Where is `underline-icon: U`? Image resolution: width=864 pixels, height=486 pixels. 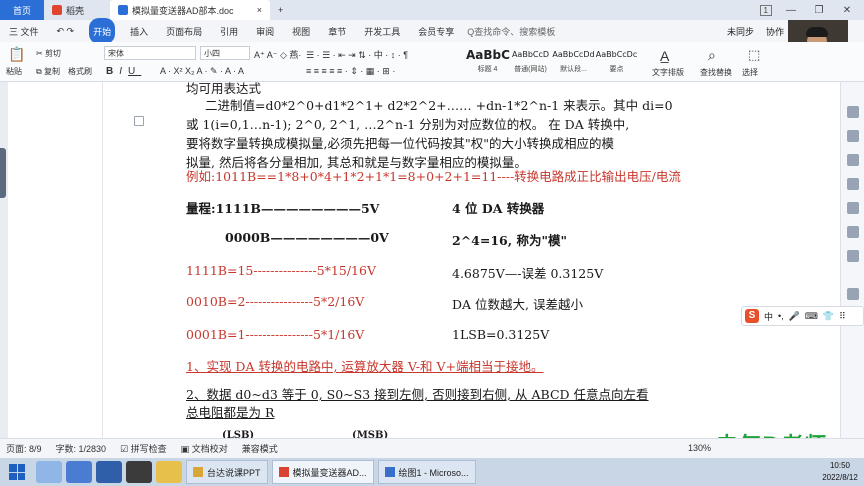 underline-icon: U is located at coordinates (134, 71).